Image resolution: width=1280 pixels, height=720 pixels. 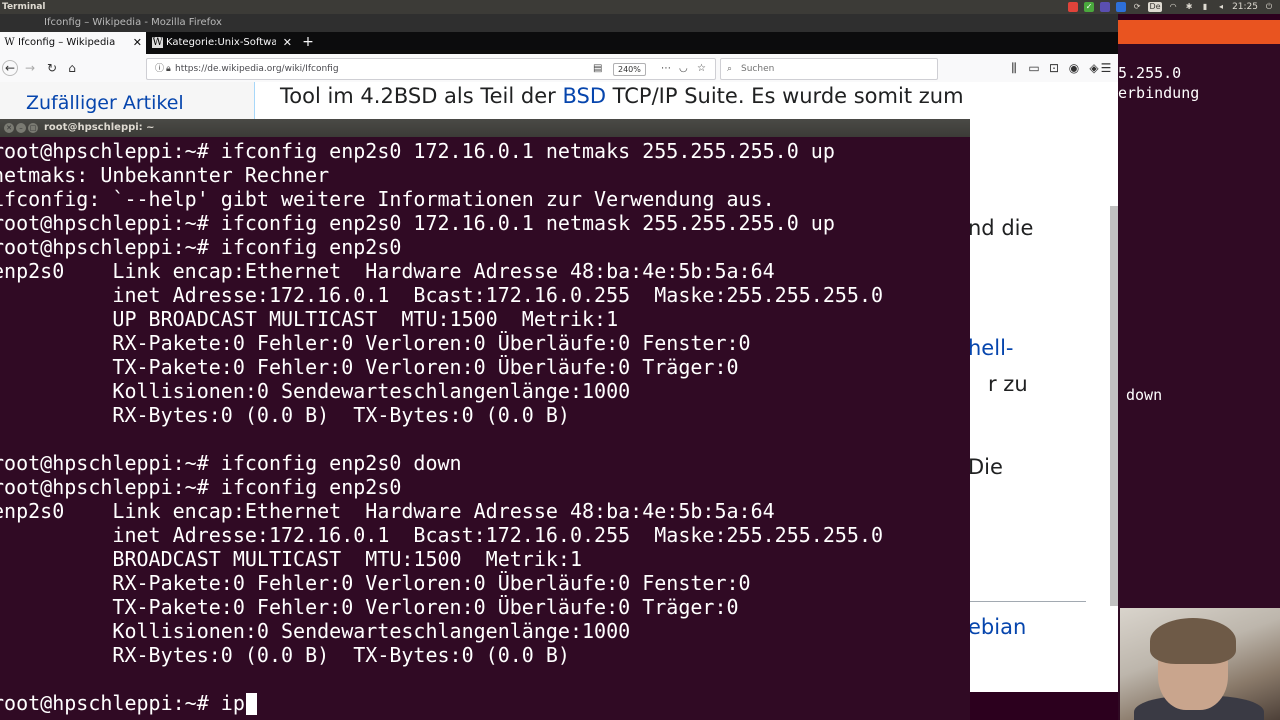 I want to click on random-article-link: Zufälliger Artikel, so click(x=105, y=103).